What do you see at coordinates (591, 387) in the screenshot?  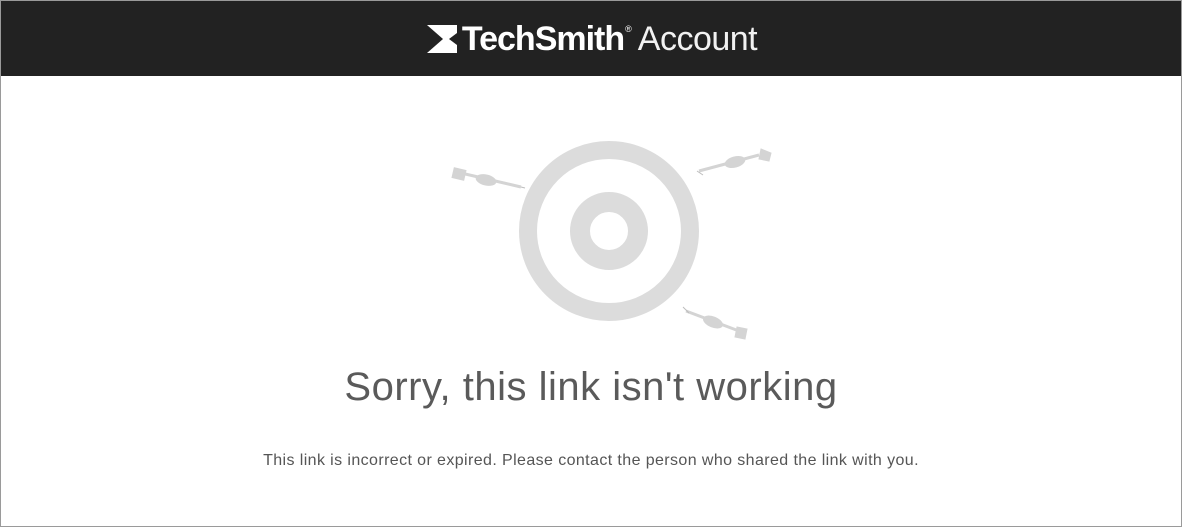 I see `error-headline: Sorry, this link isn't working` at bounding box center [591, 387].